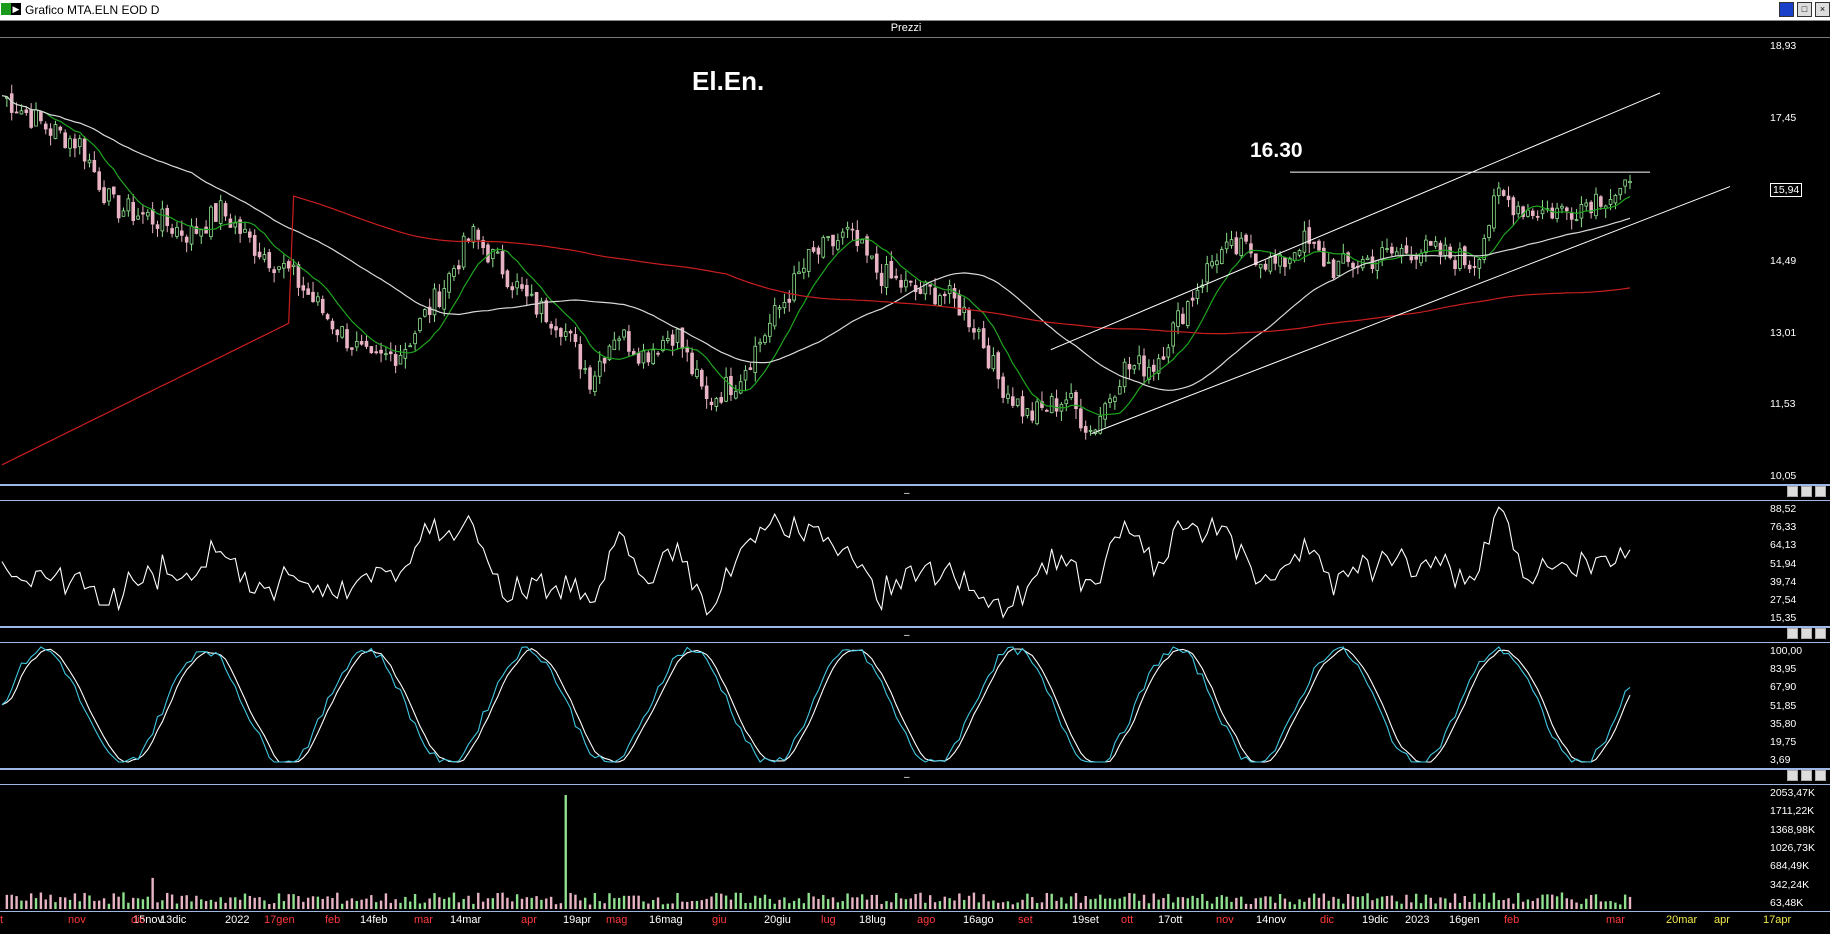 The image size is (1830, 934). What do you see at coordinates (1787, 903) in the screenshot?
I see `y-tick-label: 63,48K` at bounding box center [1787, 903].